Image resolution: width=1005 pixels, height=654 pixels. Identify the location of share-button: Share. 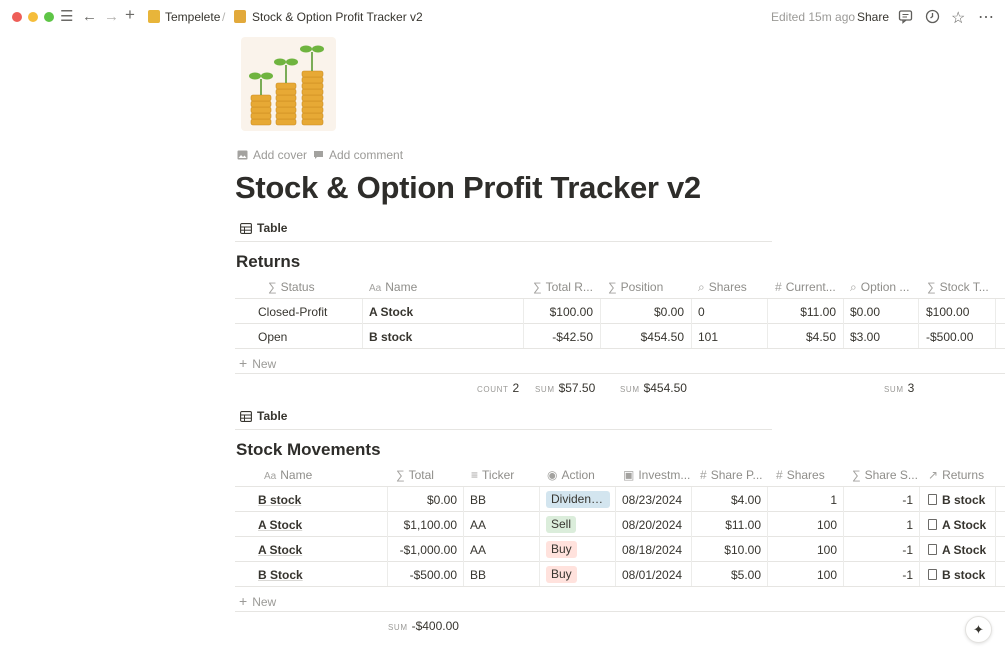
(873, 17).